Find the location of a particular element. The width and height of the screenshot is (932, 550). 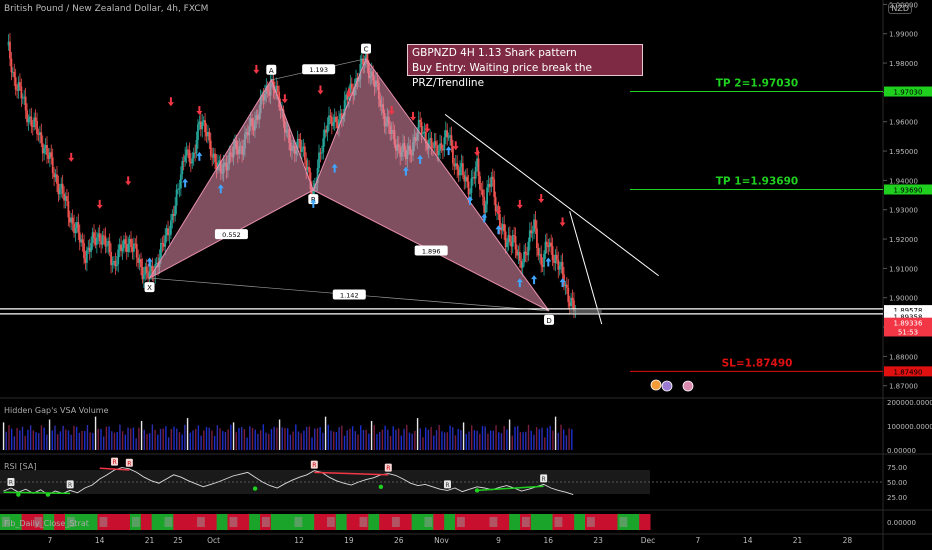

ratio-label-text: 1.896 is located at coordinates (431, 252).